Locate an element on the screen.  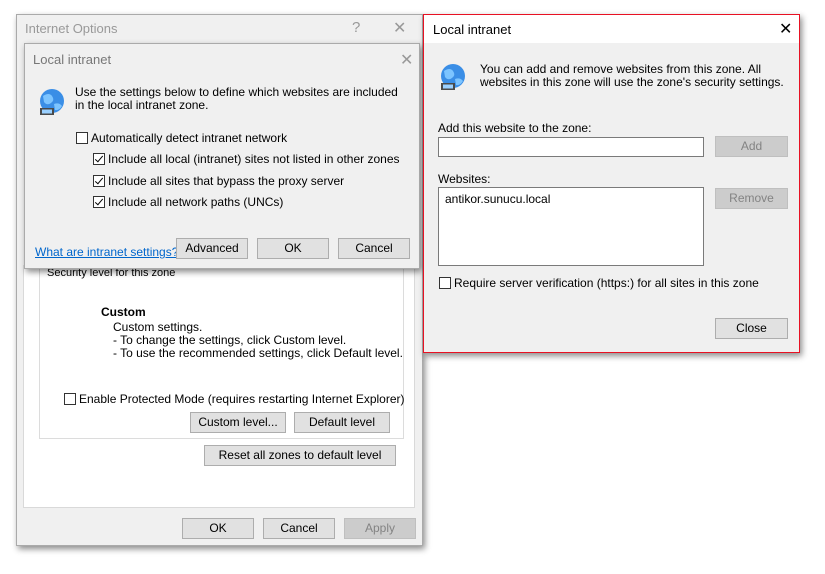
require-https-checkbox is located at coordinates (445, 283).